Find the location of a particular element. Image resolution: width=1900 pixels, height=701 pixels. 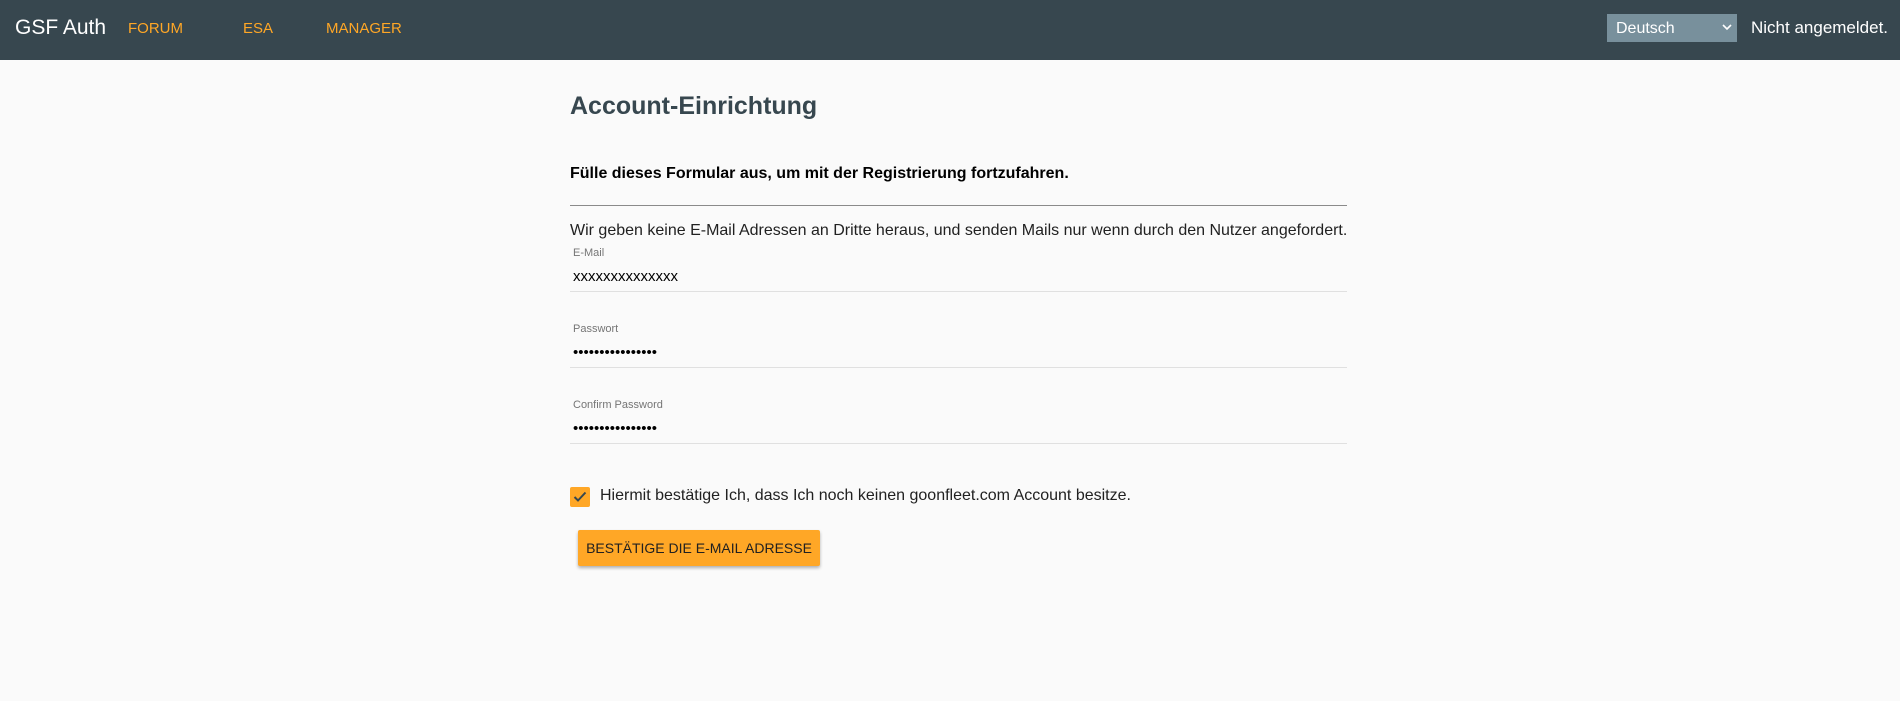

language-select: Deutsch is located at coordinates (1672, 28).